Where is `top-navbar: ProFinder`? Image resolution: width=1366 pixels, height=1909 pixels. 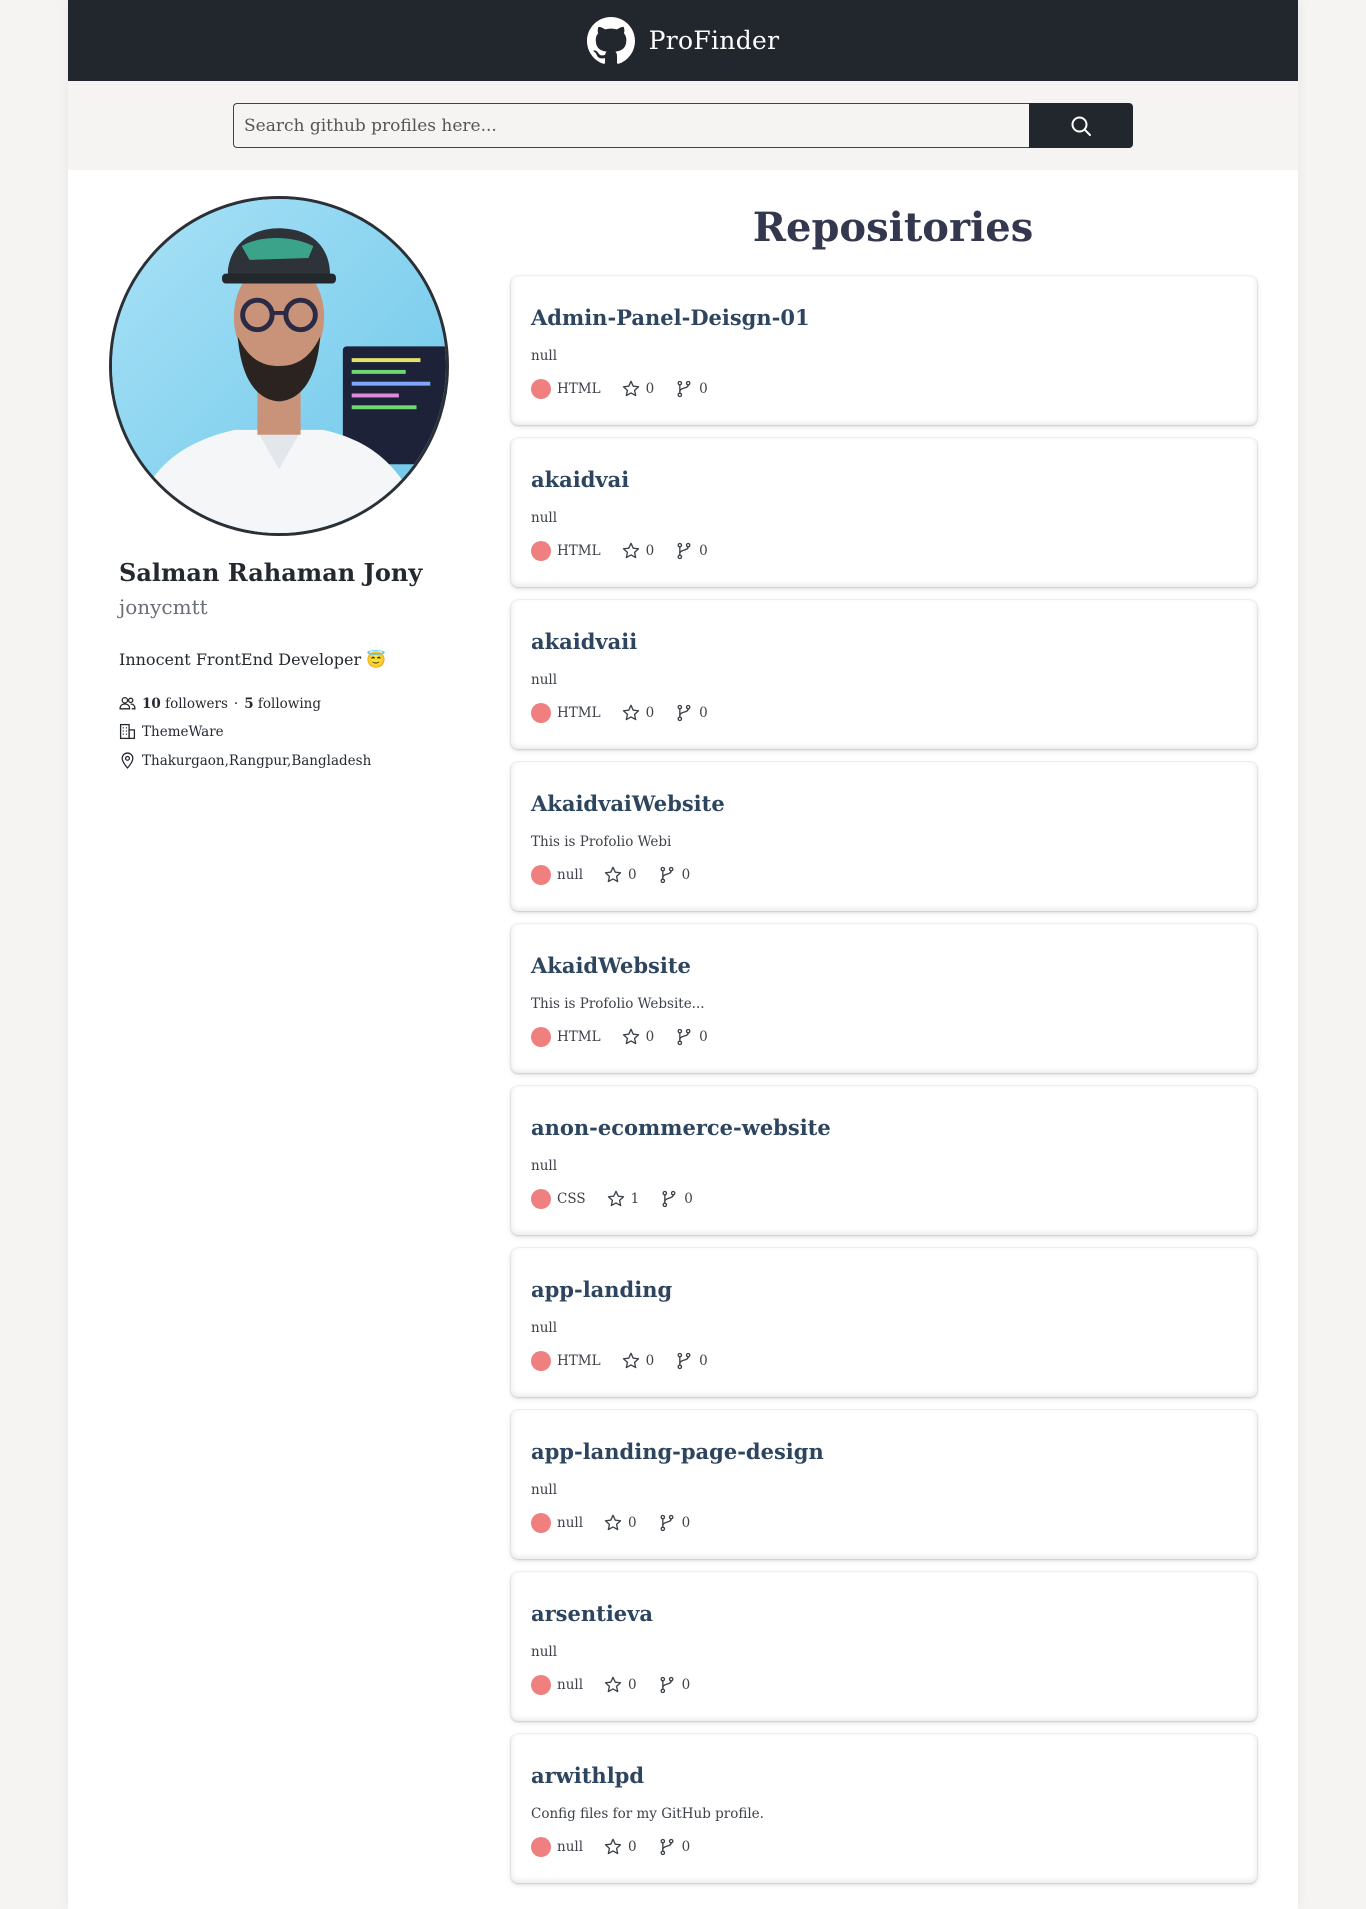
top-navbar: ProFinder is located at coordinates (683, 40).